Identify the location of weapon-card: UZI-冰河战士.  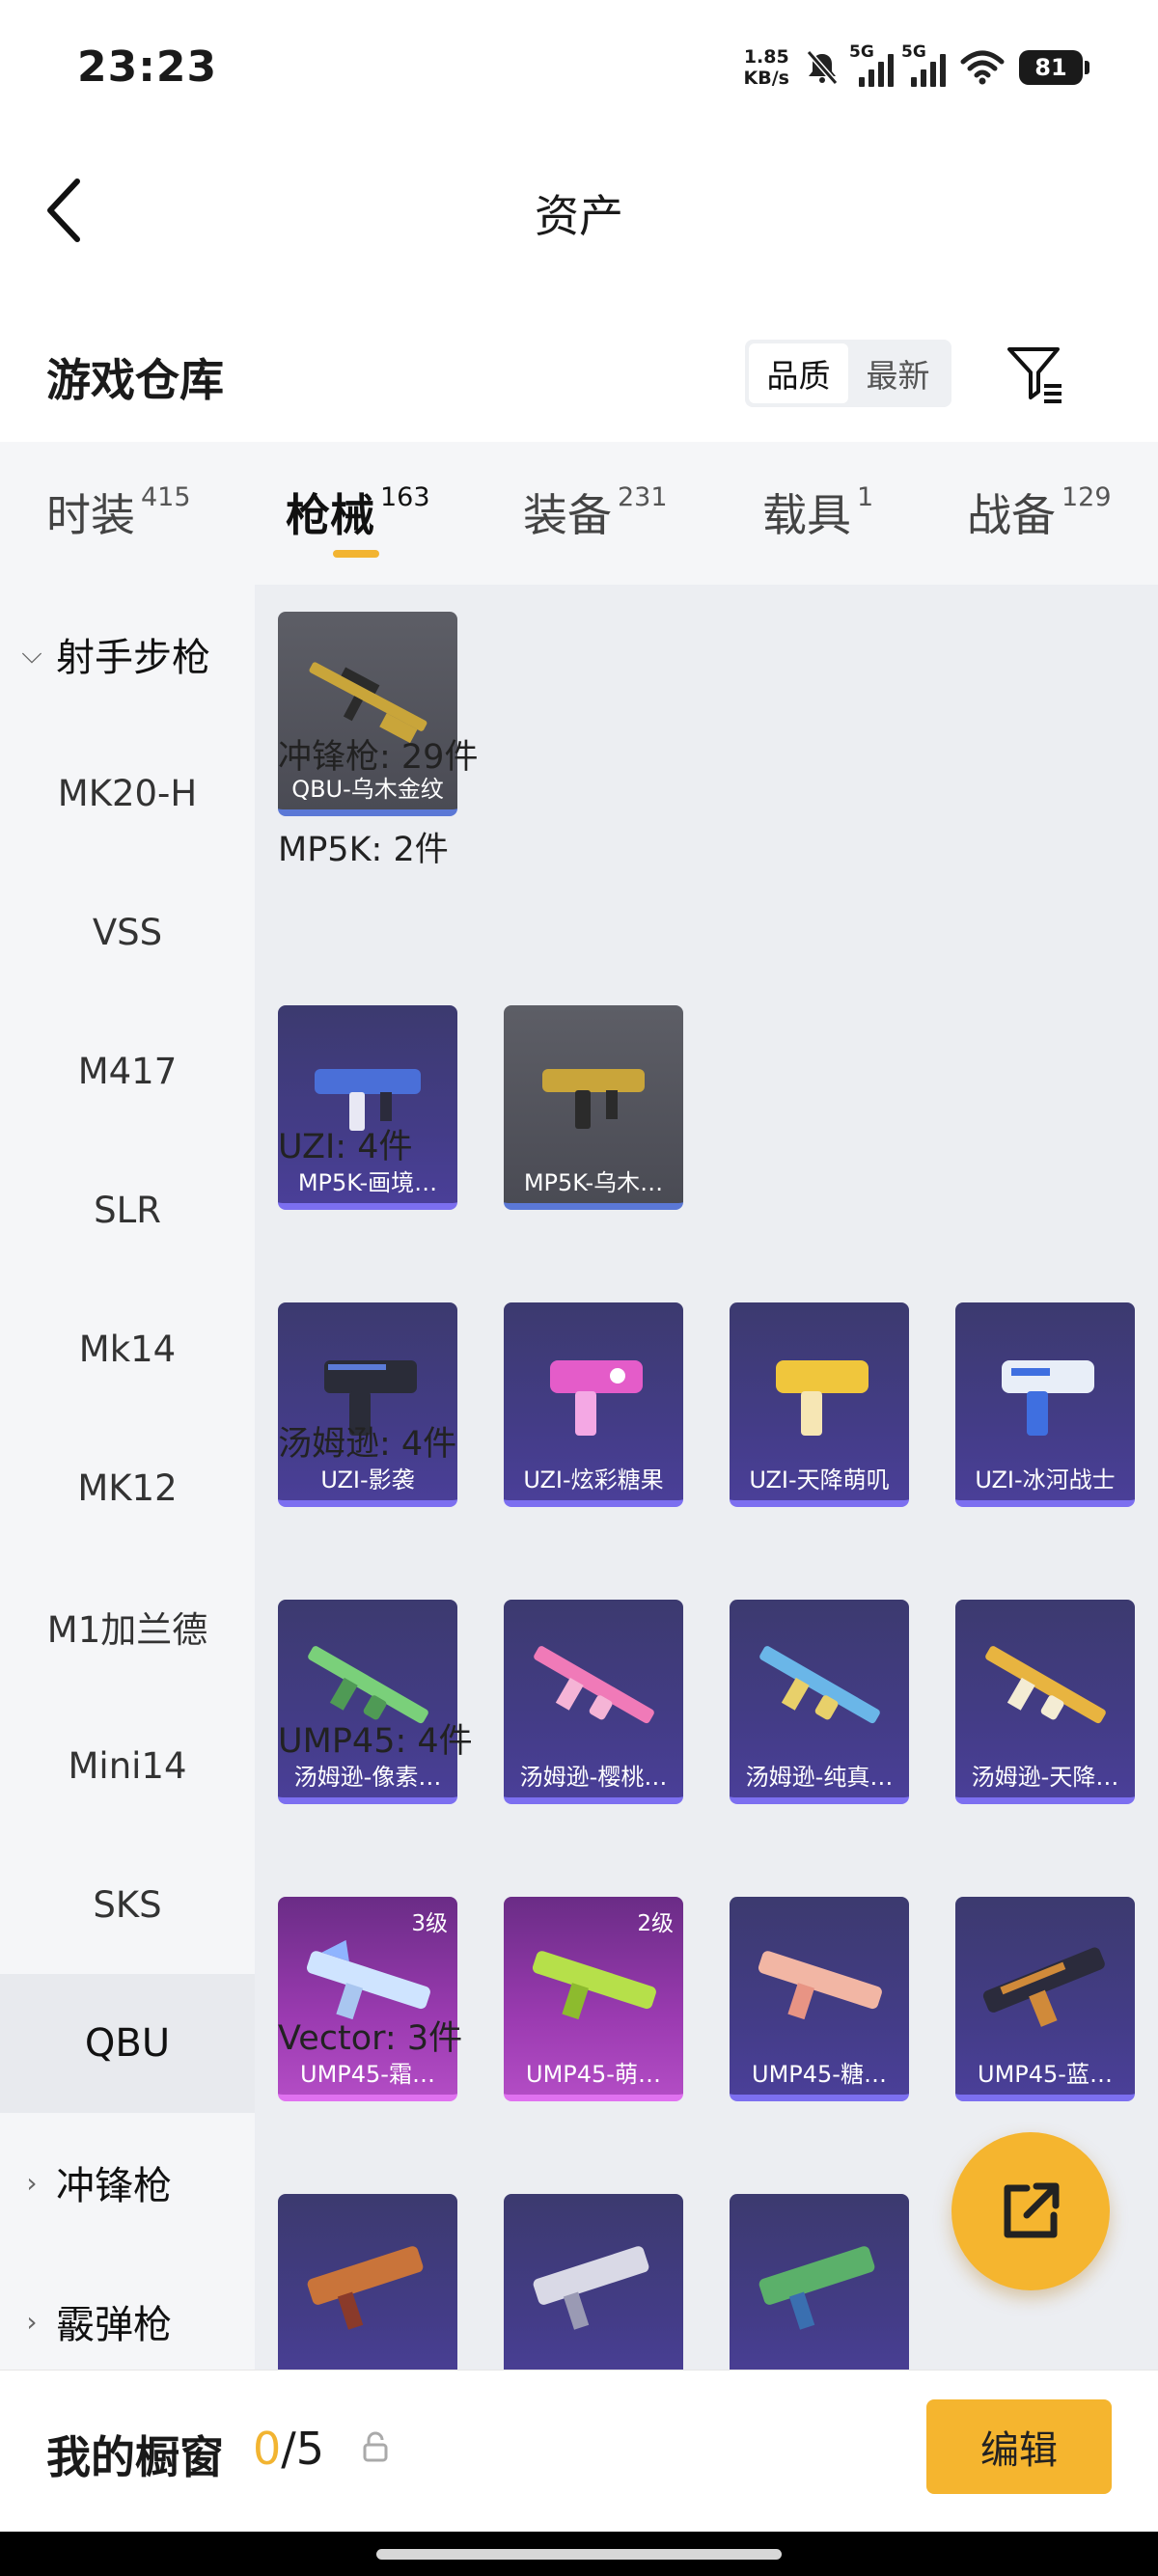
(1045, 1404).